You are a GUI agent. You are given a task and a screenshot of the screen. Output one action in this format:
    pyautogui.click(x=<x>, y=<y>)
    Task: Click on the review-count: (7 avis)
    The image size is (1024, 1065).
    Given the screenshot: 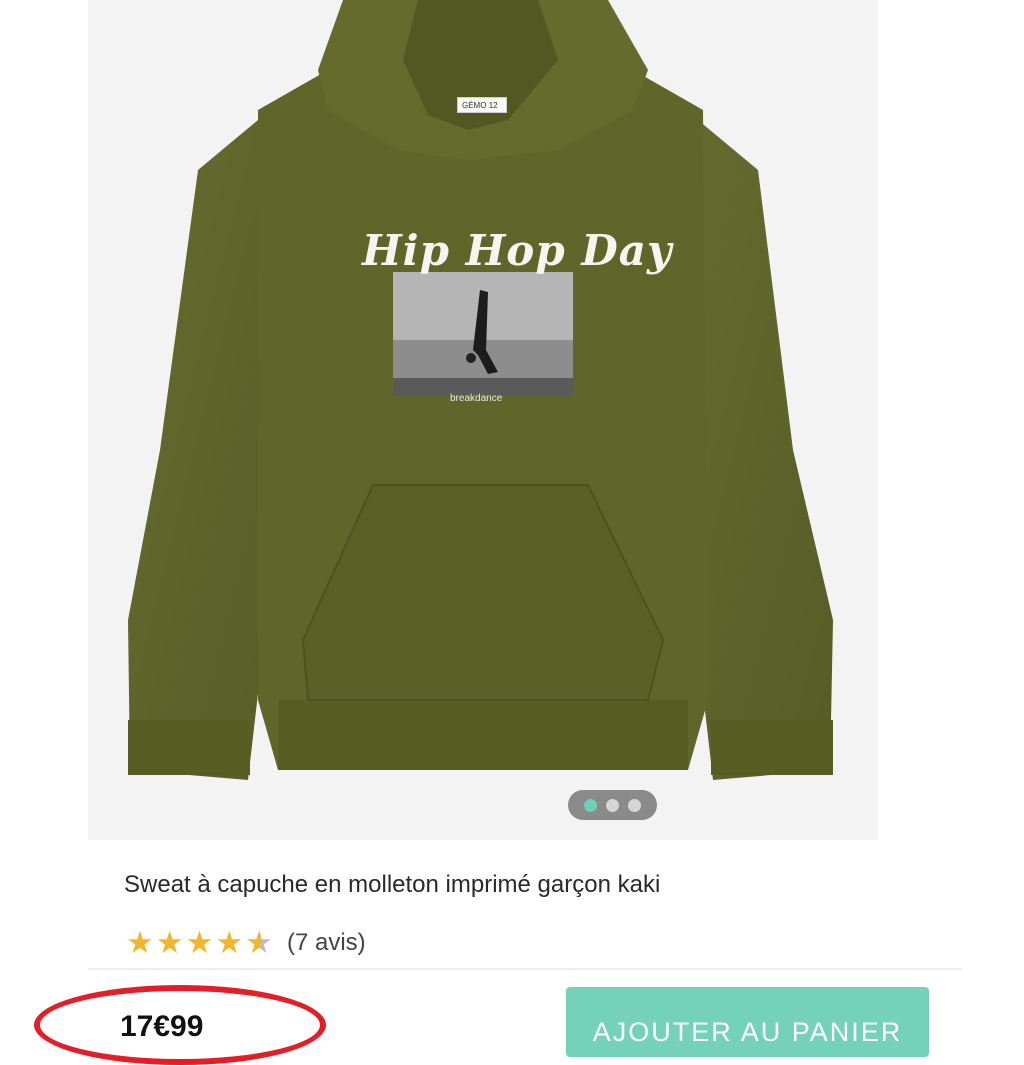 What is the action you would take?
    pyautogui.click(x=326, y=943)
    